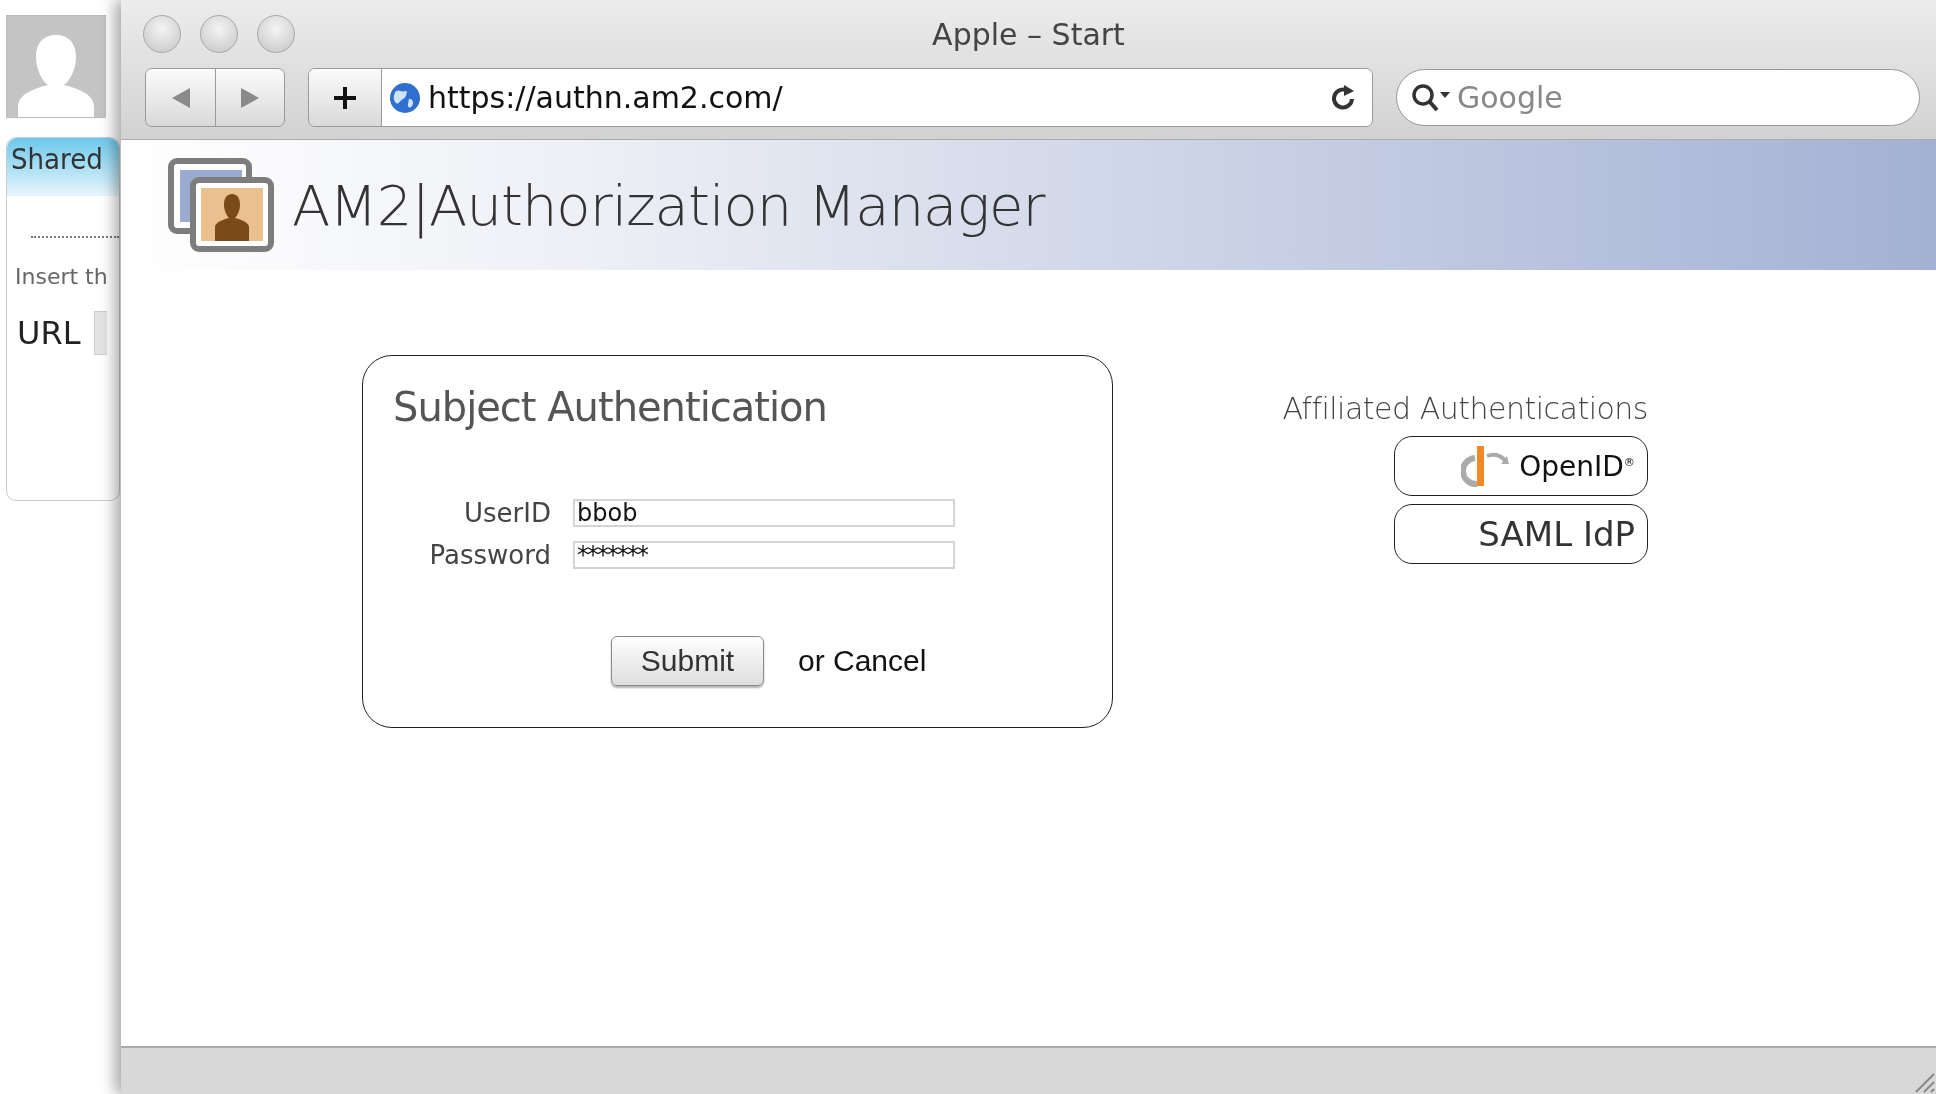  Describe the element at coordinates (162, 34) in the screenshot. I see `close-button` at that location.